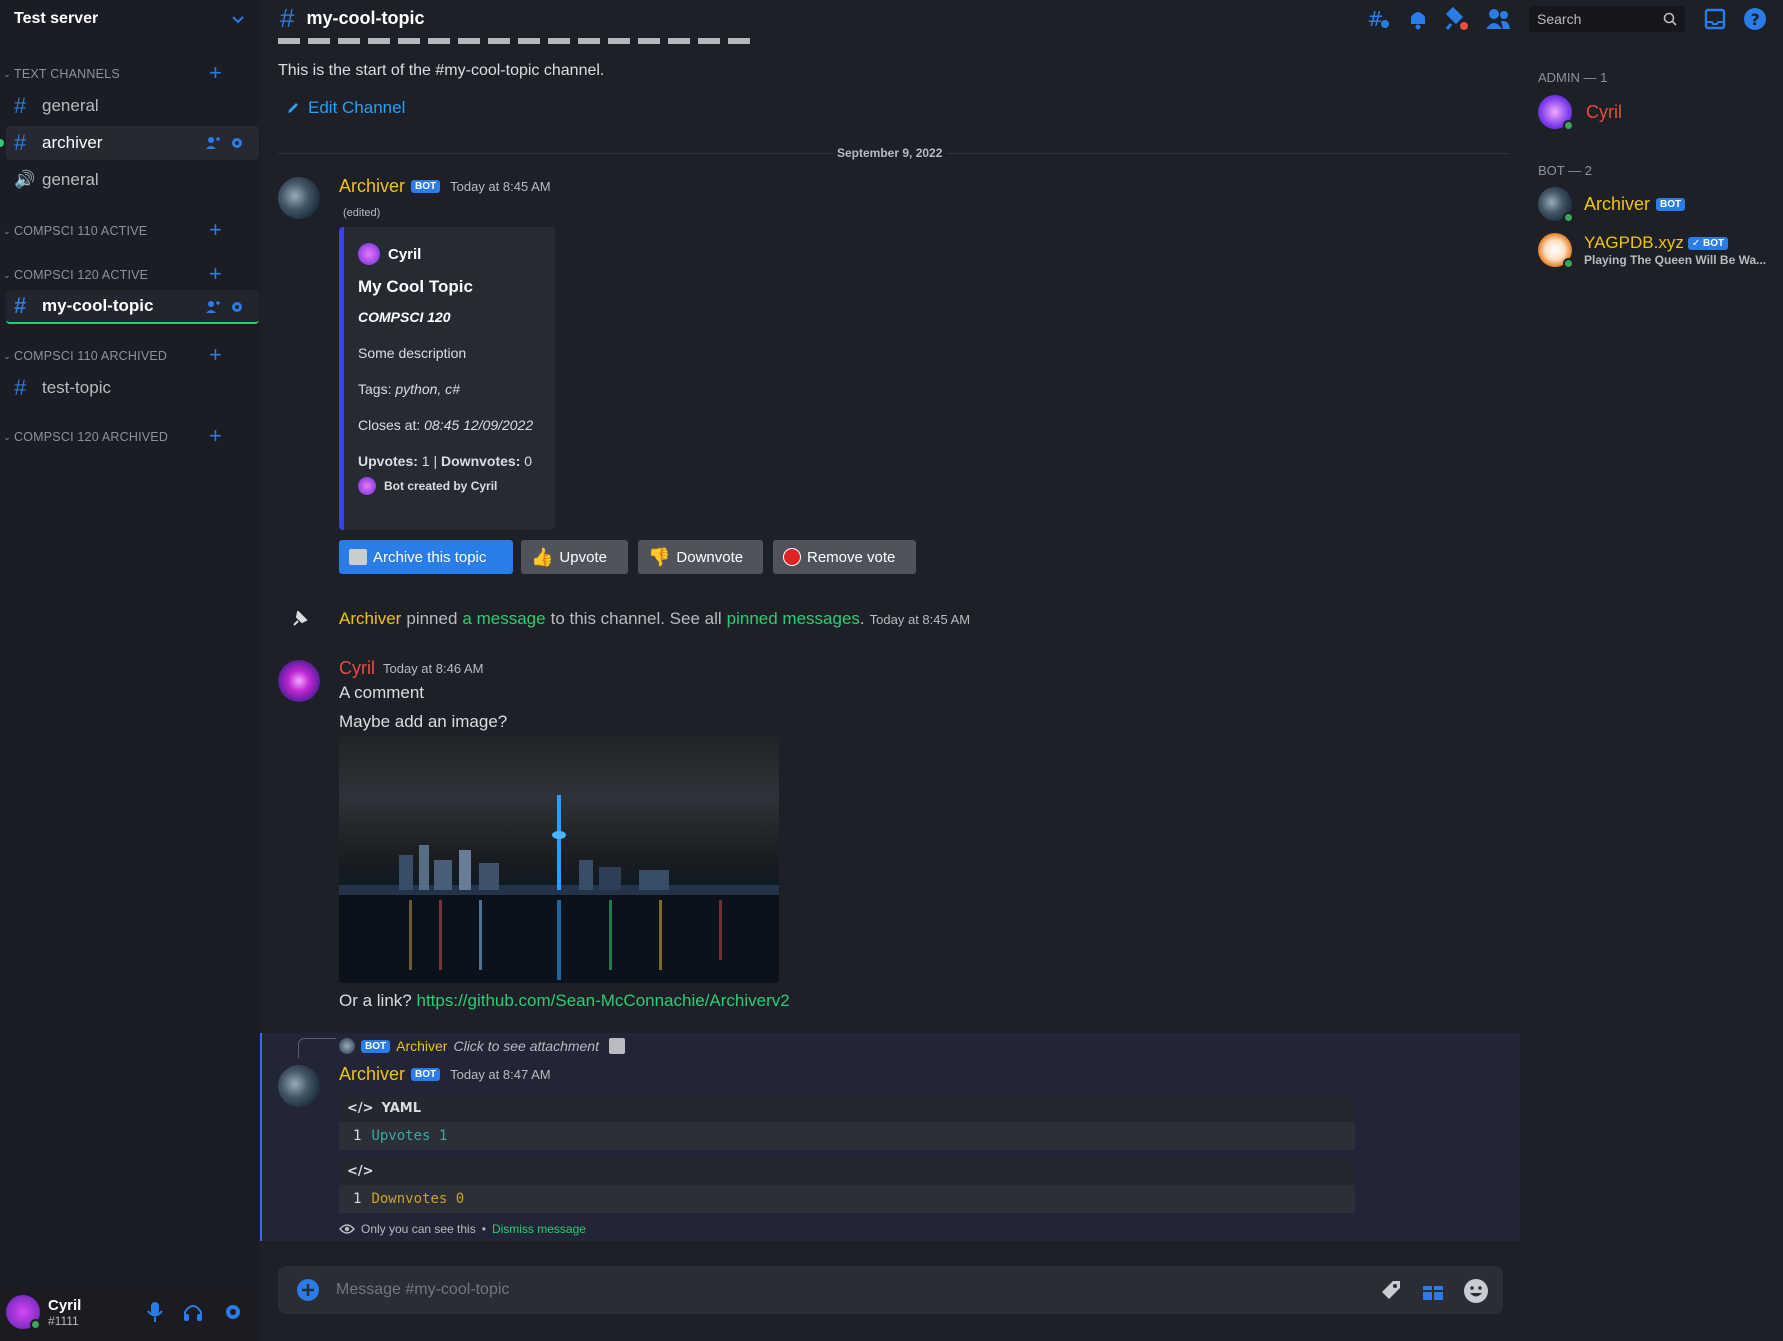 The width and height of the screenshot is (1783, 1341). Describe the element at coordinates (130, 274) in the screenshot. I see `category-compsci-120-active: ⌄ COMPSCI 120 ACTIVE +` at that location.